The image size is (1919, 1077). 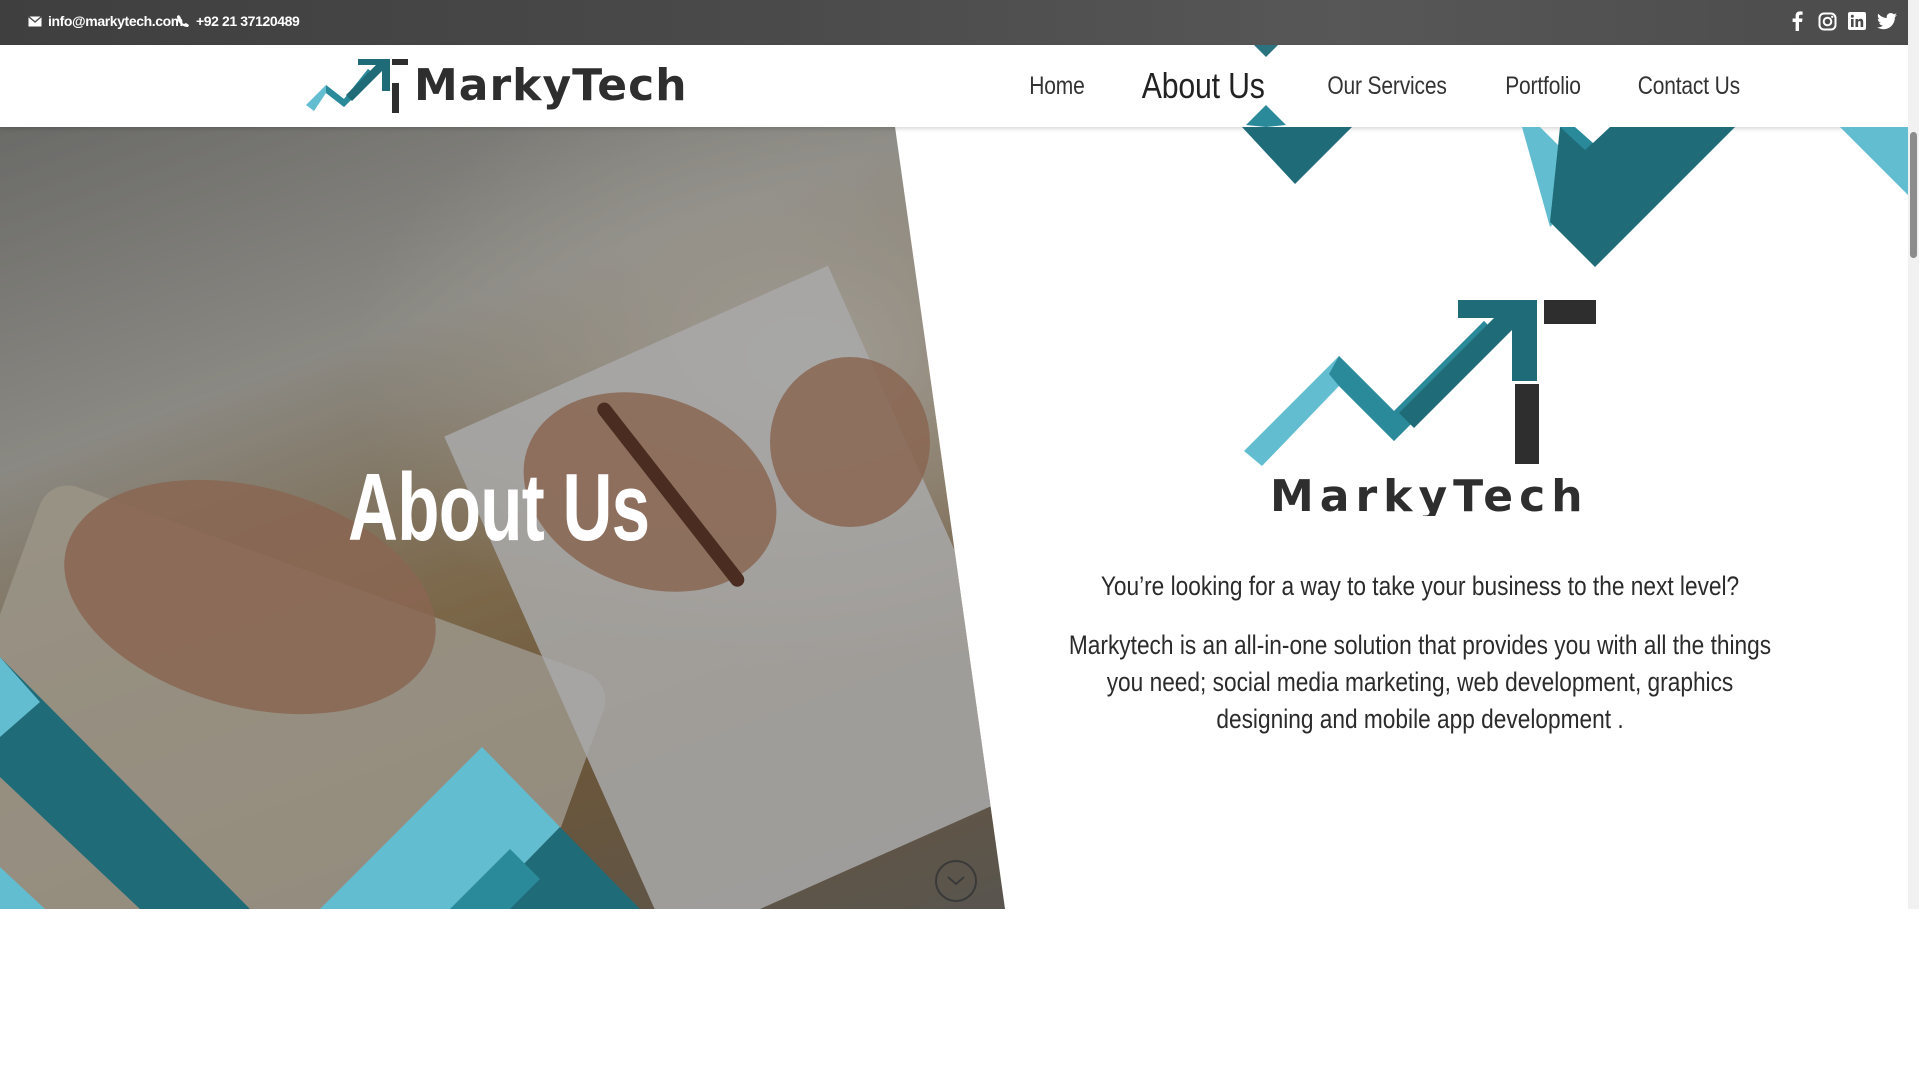 What do you see at coordinates (1857, 21) in the screenshot?
I see `linkedin-icon` at bounding box center [1857, 21].